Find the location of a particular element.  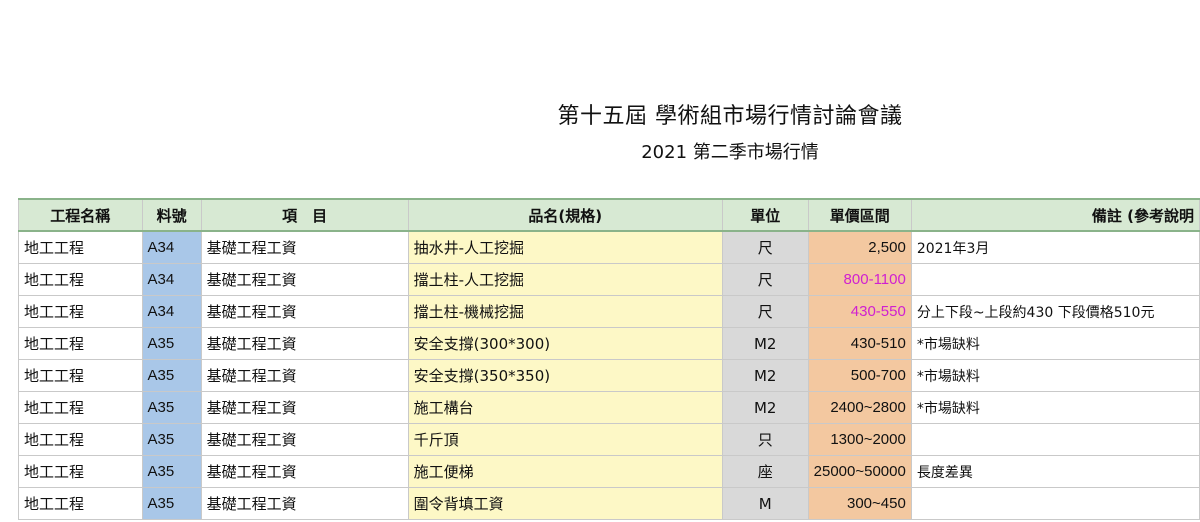

page-title: 第十五屆 學術組市場行情討論會議 is located at coordinates (730, 116).